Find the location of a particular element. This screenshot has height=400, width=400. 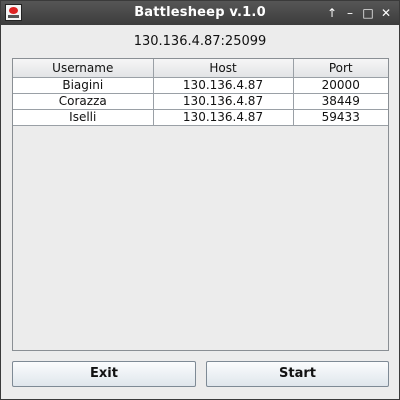

minimize-icon: – is located at coordinates (350, 13).